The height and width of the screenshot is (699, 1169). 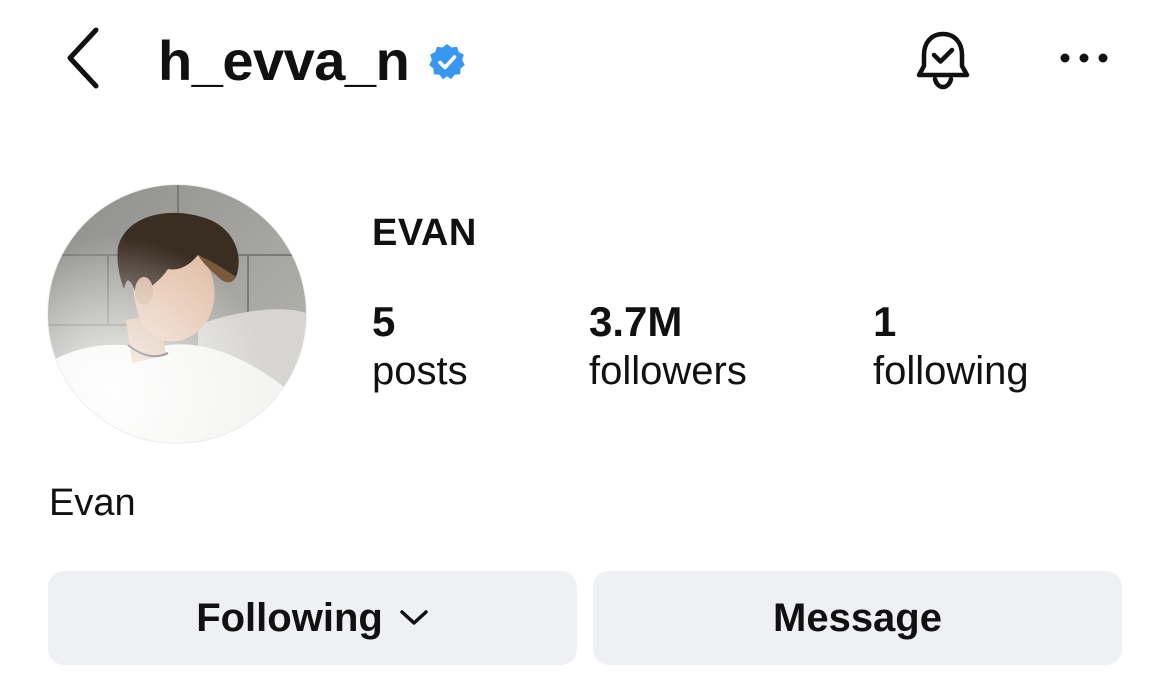 I want to click on back-button, so click(x=84, y=58).